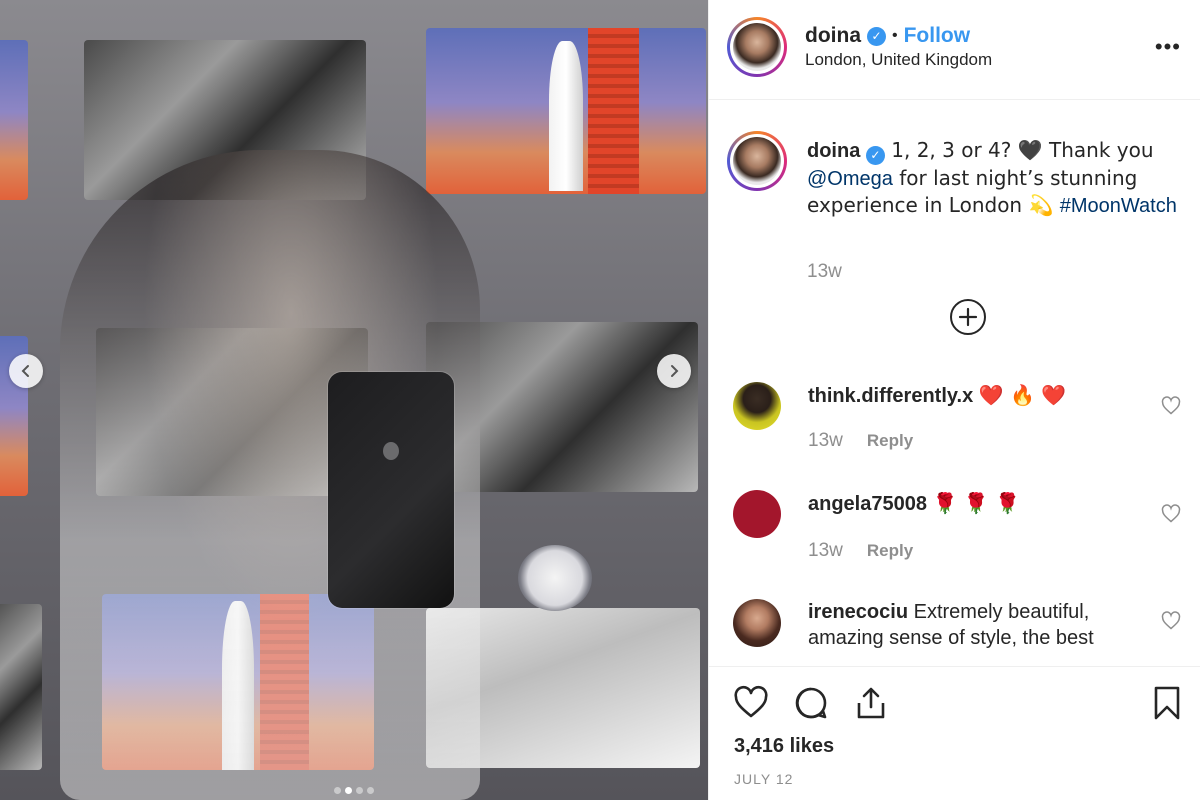  I want to click on chevron-left-icon, so click(25, 371).